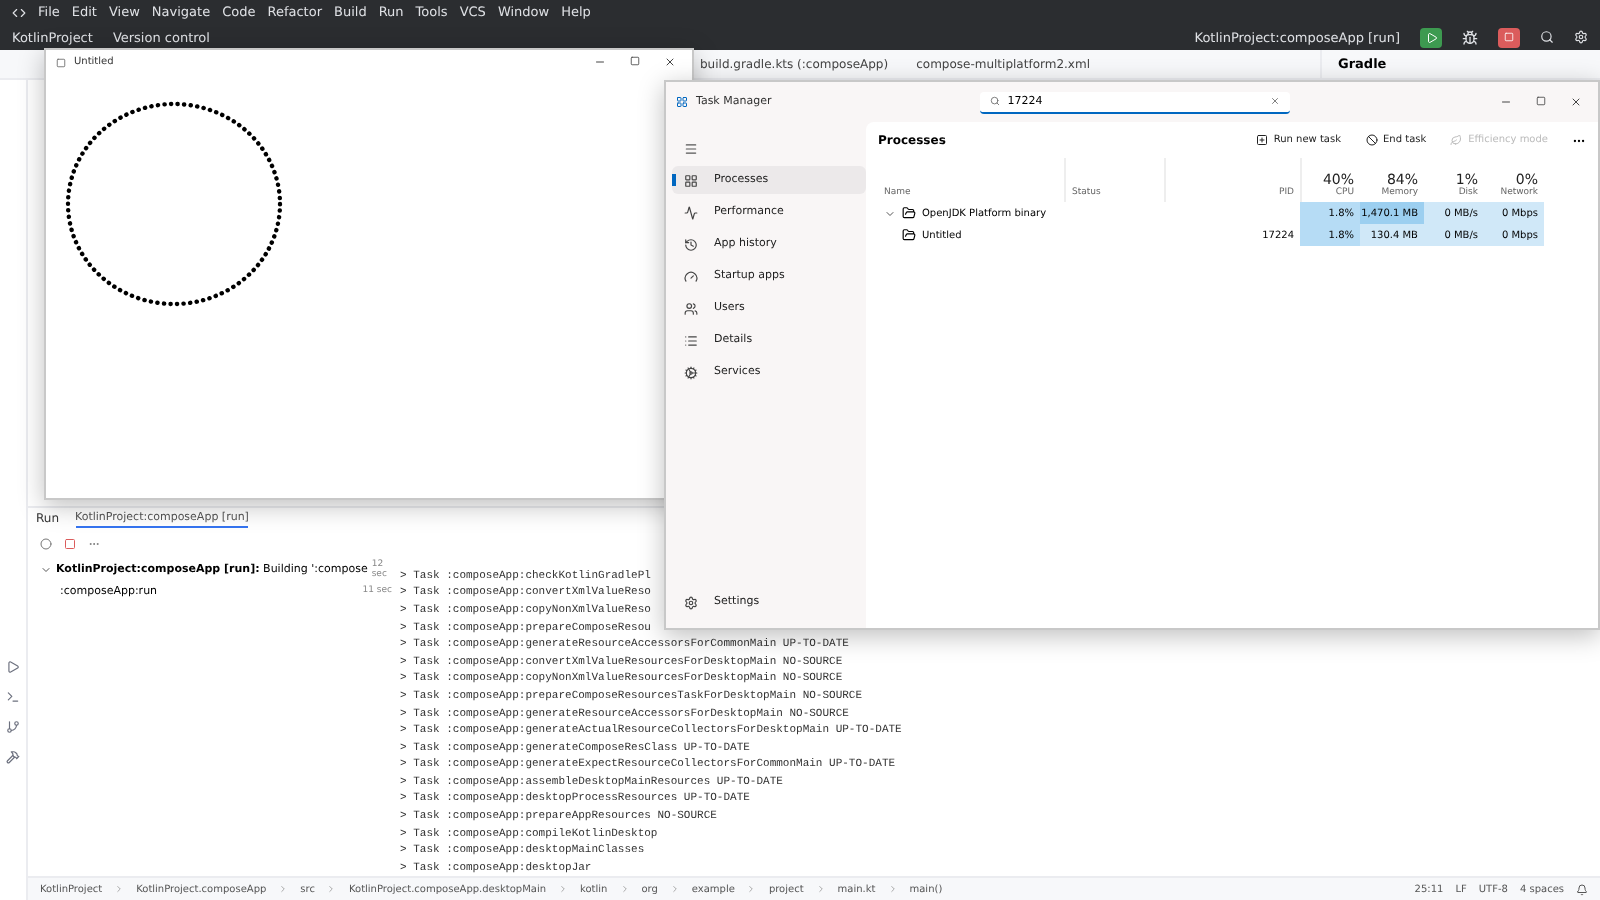 The image size is (1600, 900). What do you see at coordinates (61, 62) in the screenshot?
I see `window-icon` at bounding box center [61, 62].